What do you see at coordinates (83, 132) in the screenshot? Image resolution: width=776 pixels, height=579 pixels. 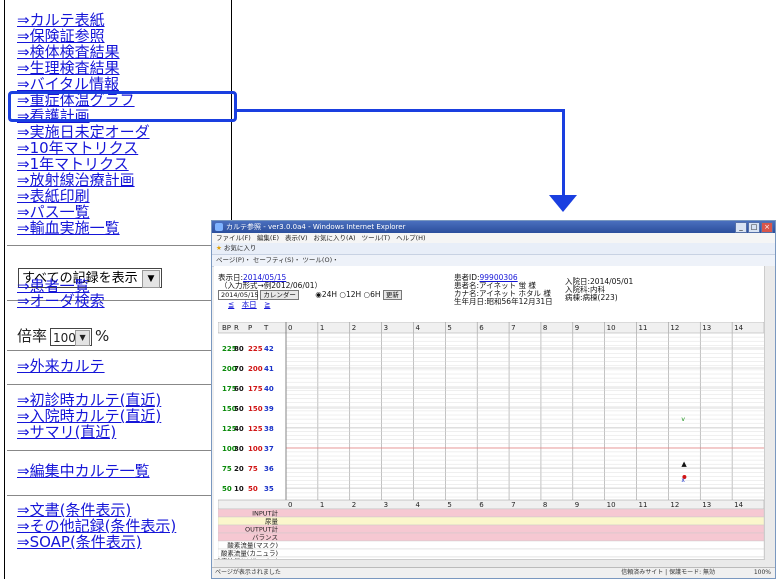 I see `chart-nav-link: ⇒実施日未定オーダ` at bounding box center [83, 132].